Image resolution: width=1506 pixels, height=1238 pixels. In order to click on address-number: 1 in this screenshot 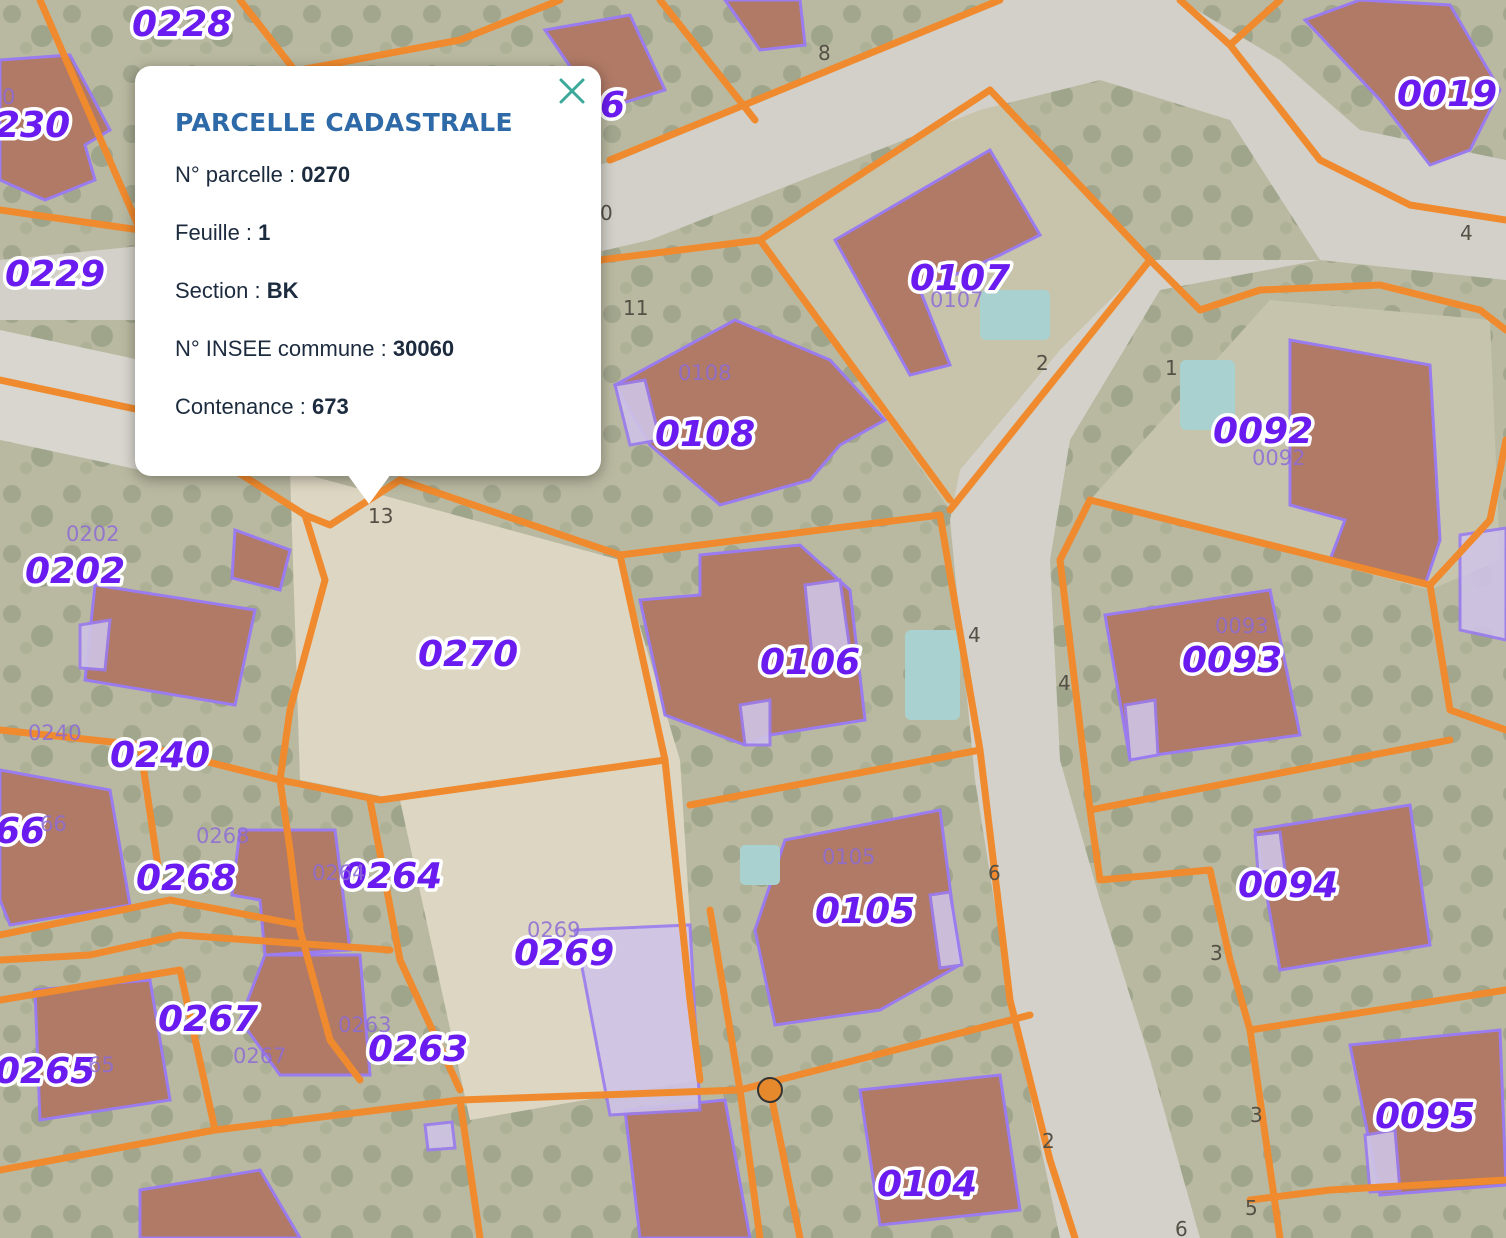, I will do `click(1171, 368)`.